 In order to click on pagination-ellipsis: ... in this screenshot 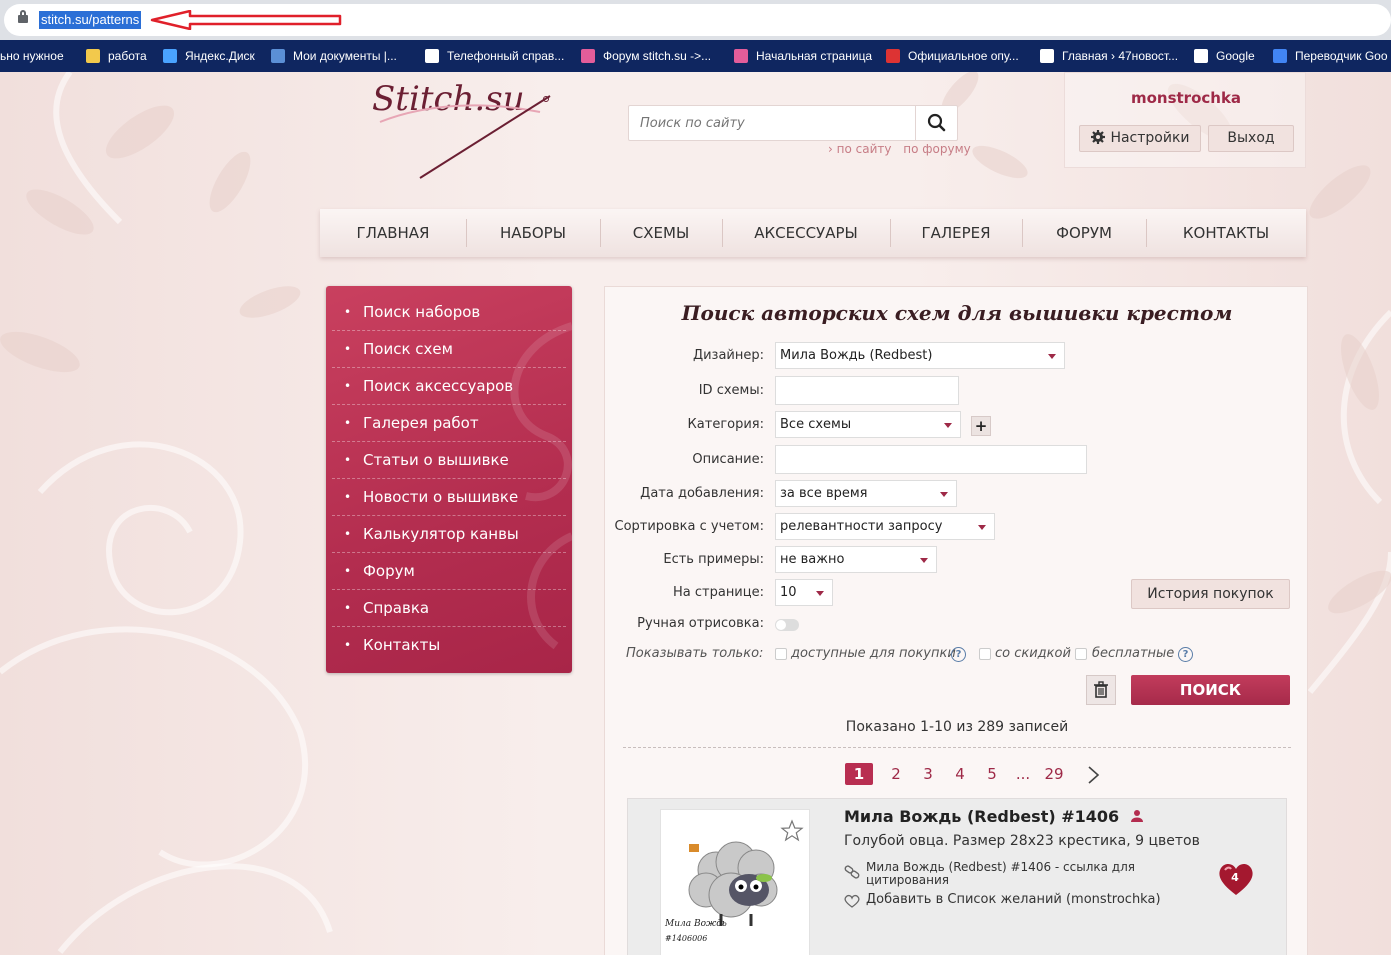, I will do `click(1023, 774)`.